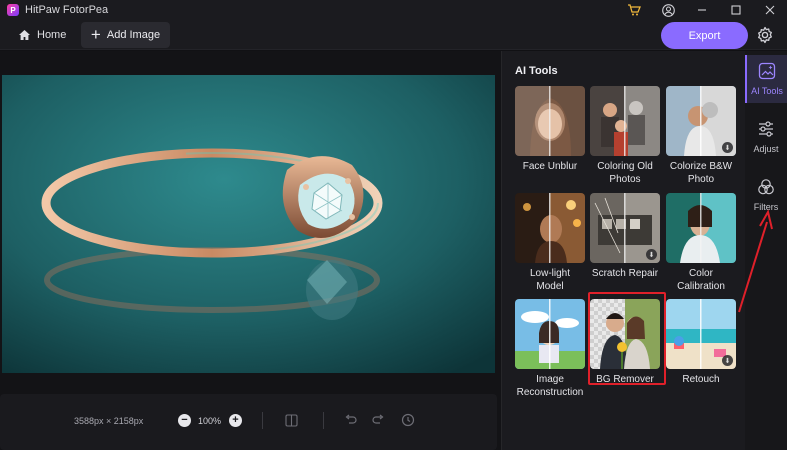 The height and width of the screenshot is (450, 787). I want to click on colorize-bw-photo-thumbnail: ⬇, so click(701, 121).